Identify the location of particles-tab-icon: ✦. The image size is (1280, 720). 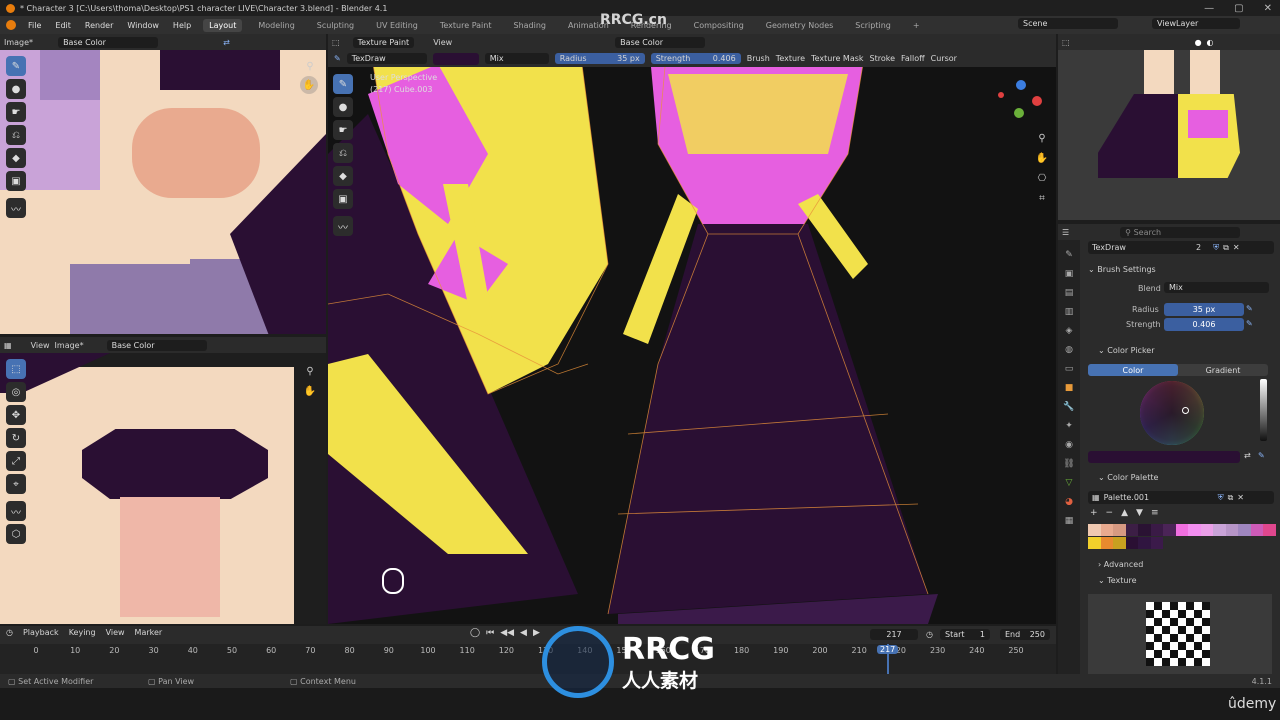
(1069, 426).